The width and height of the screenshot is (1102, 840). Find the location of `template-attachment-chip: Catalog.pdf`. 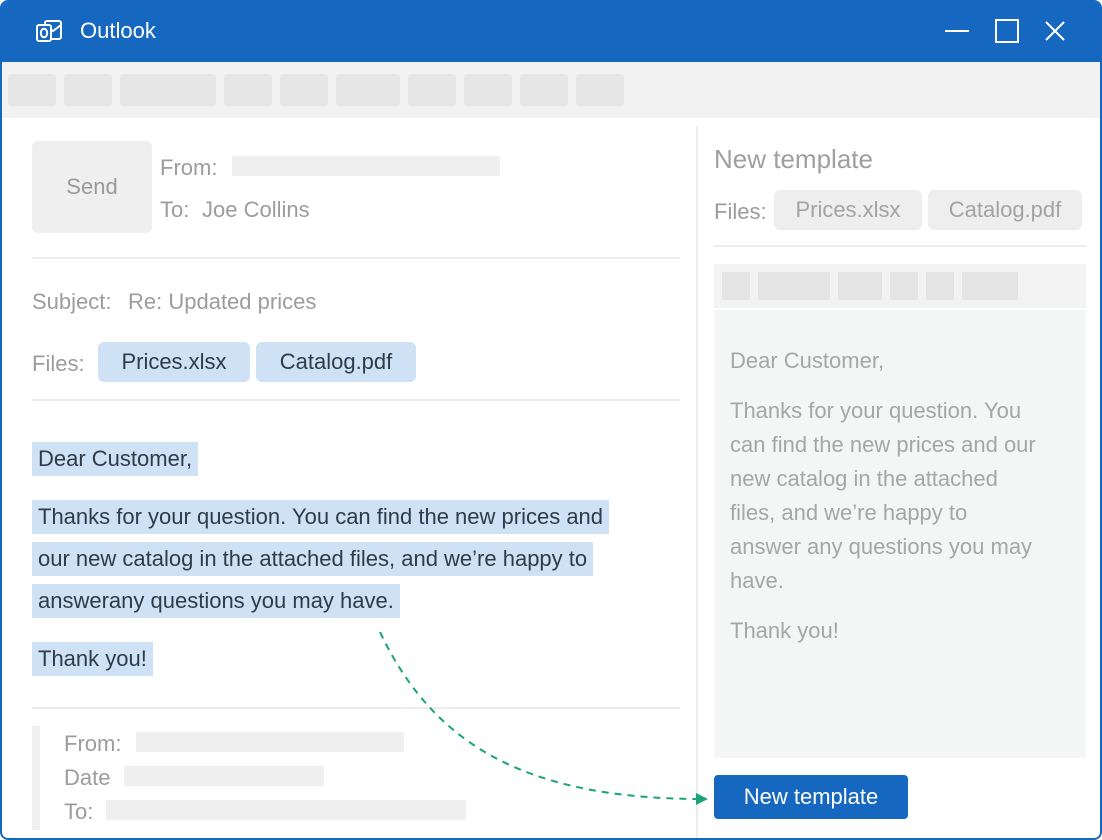

template-attachment-chip: Catalog.pdf is located at coordinates (1005, 210).